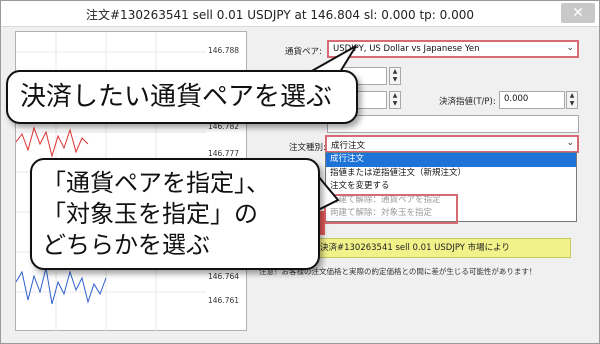  Describe the element at coordinates (224, 153) in the screenshot. I see `price-label: 146.777` at that location.